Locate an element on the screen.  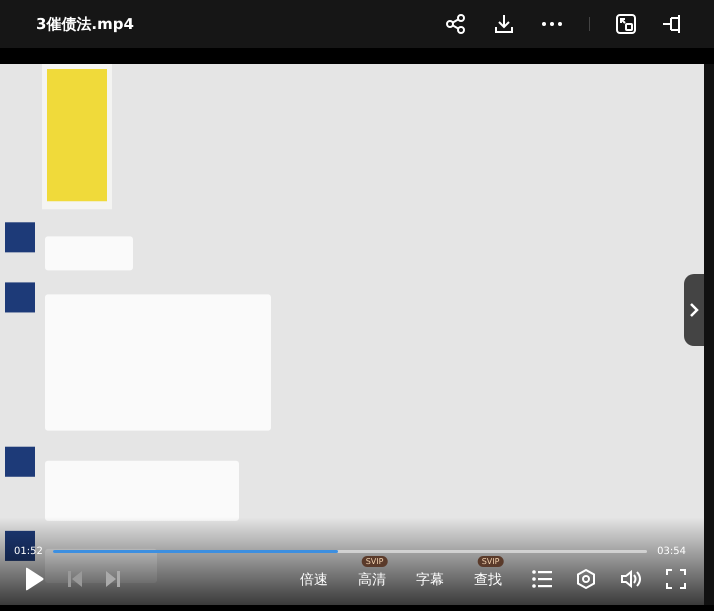
volume-icon is located at coordinates (631, 579).